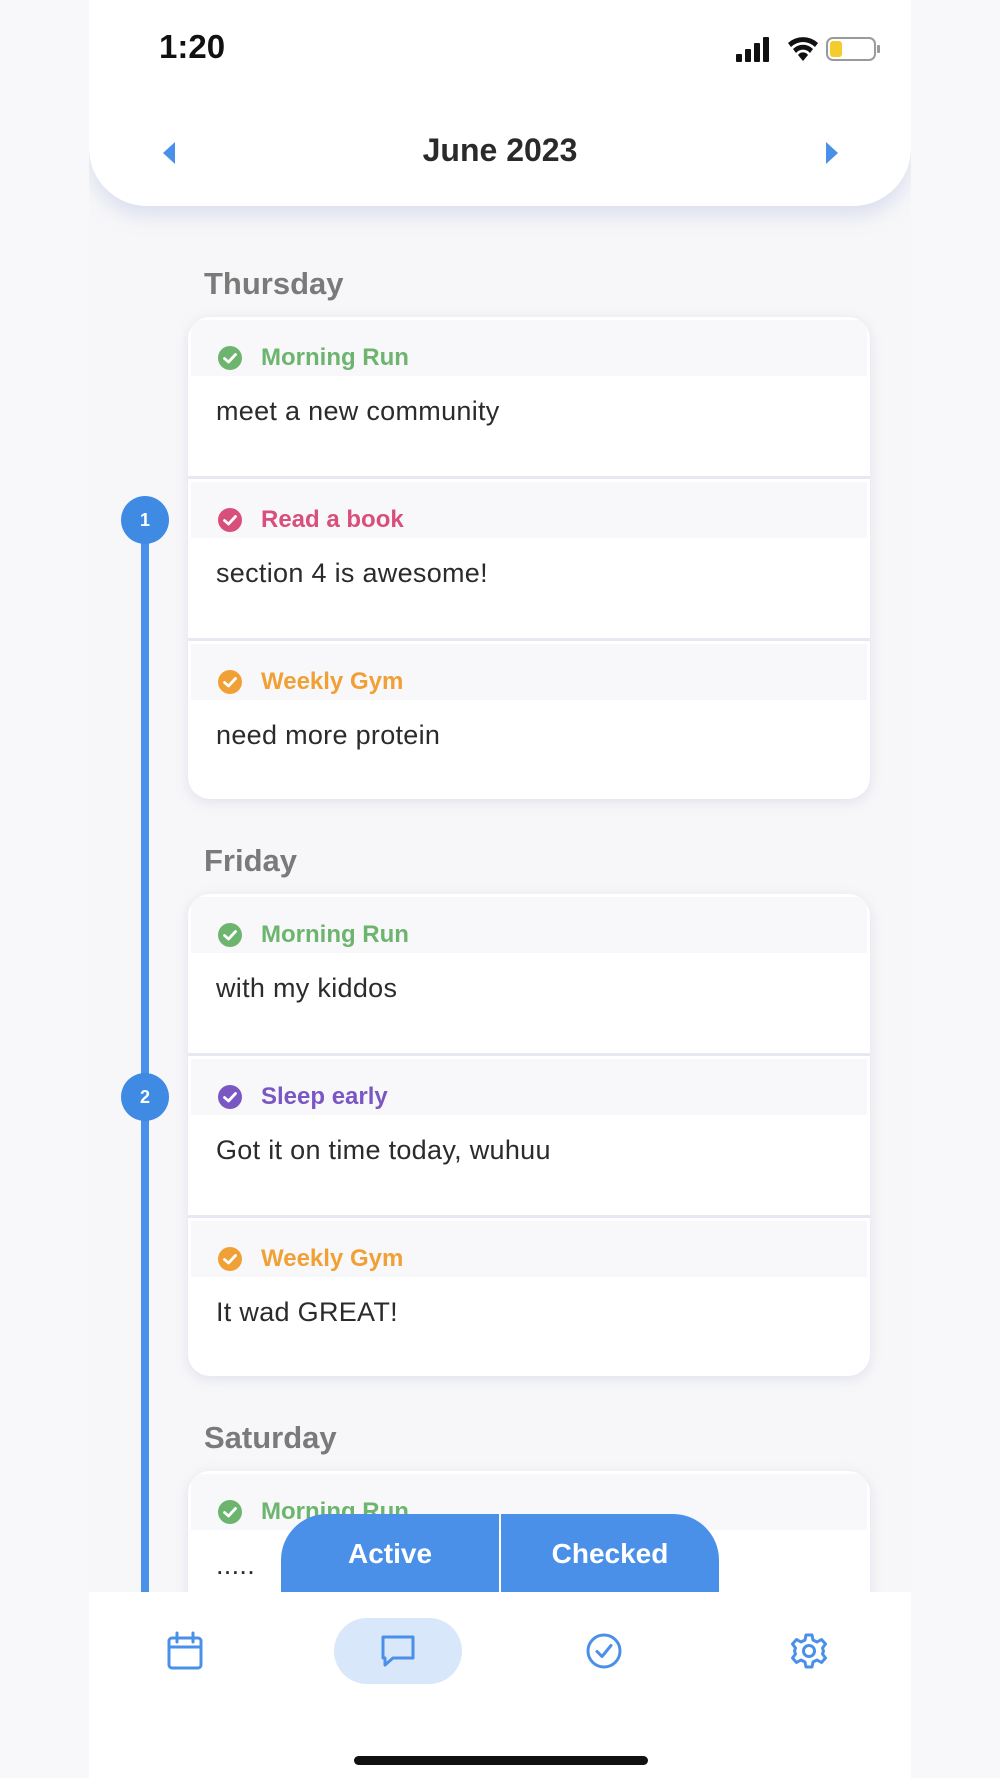 The height and width of the screenshot is (1778, 1000). What do you see at coordinates (328, 735) in the screenshot?
I see `entry-note: need more protein` at bounding box center [328, 735].